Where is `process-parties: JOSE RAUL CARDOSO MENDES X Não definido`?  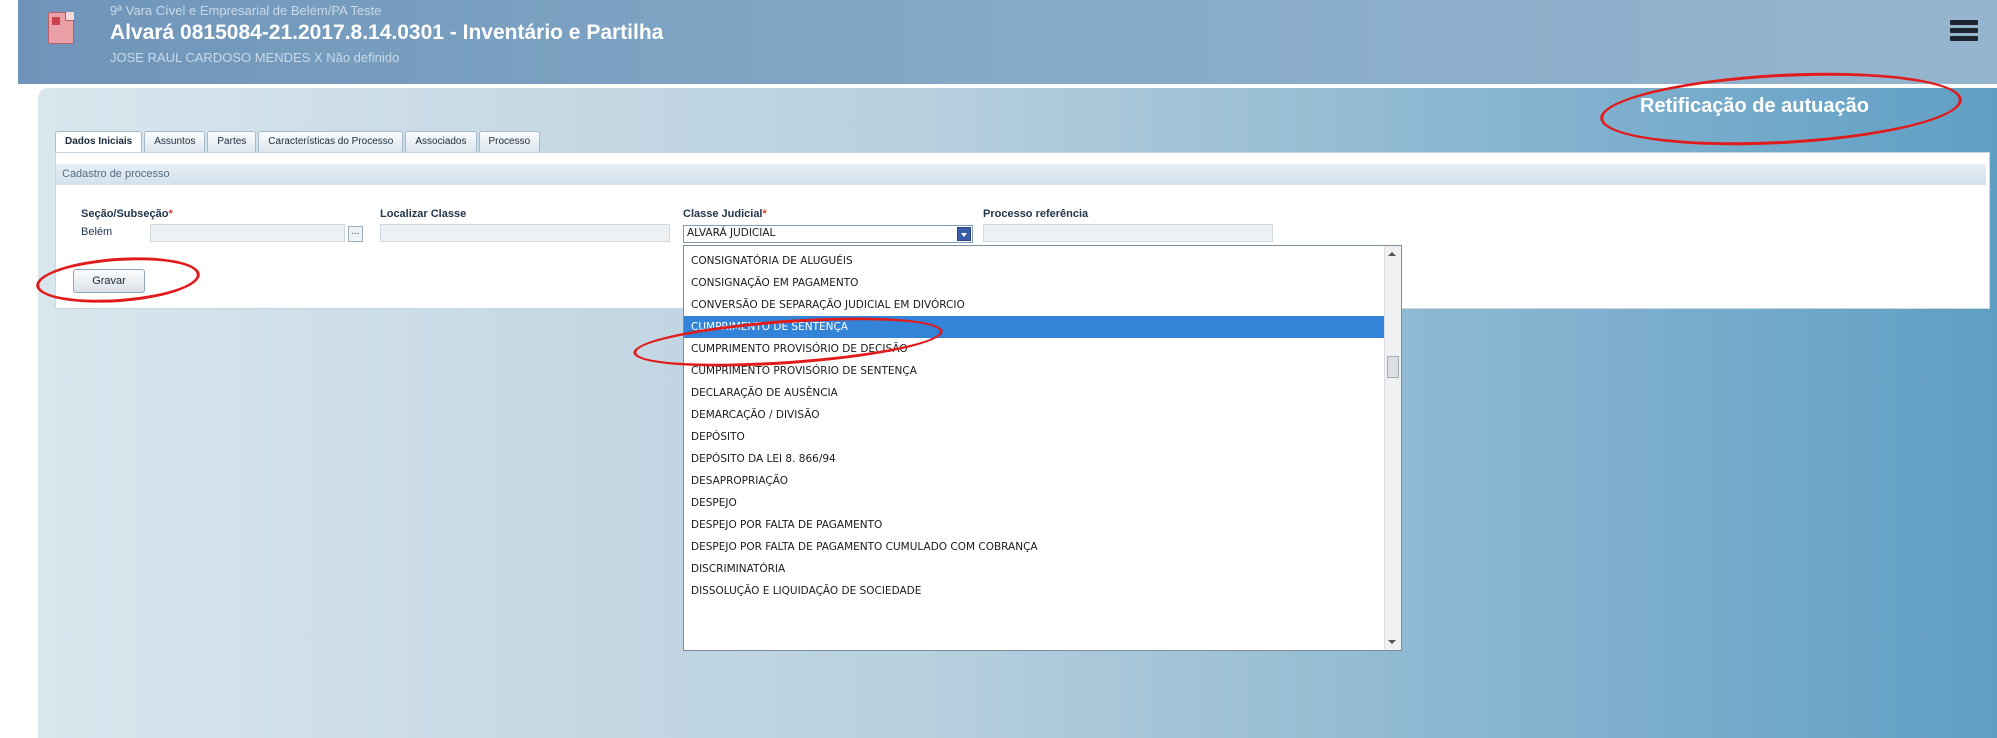
process-parties: JOSE RAUL CARDOSO MENDES X Não definido is located at coordinates (255, 57).